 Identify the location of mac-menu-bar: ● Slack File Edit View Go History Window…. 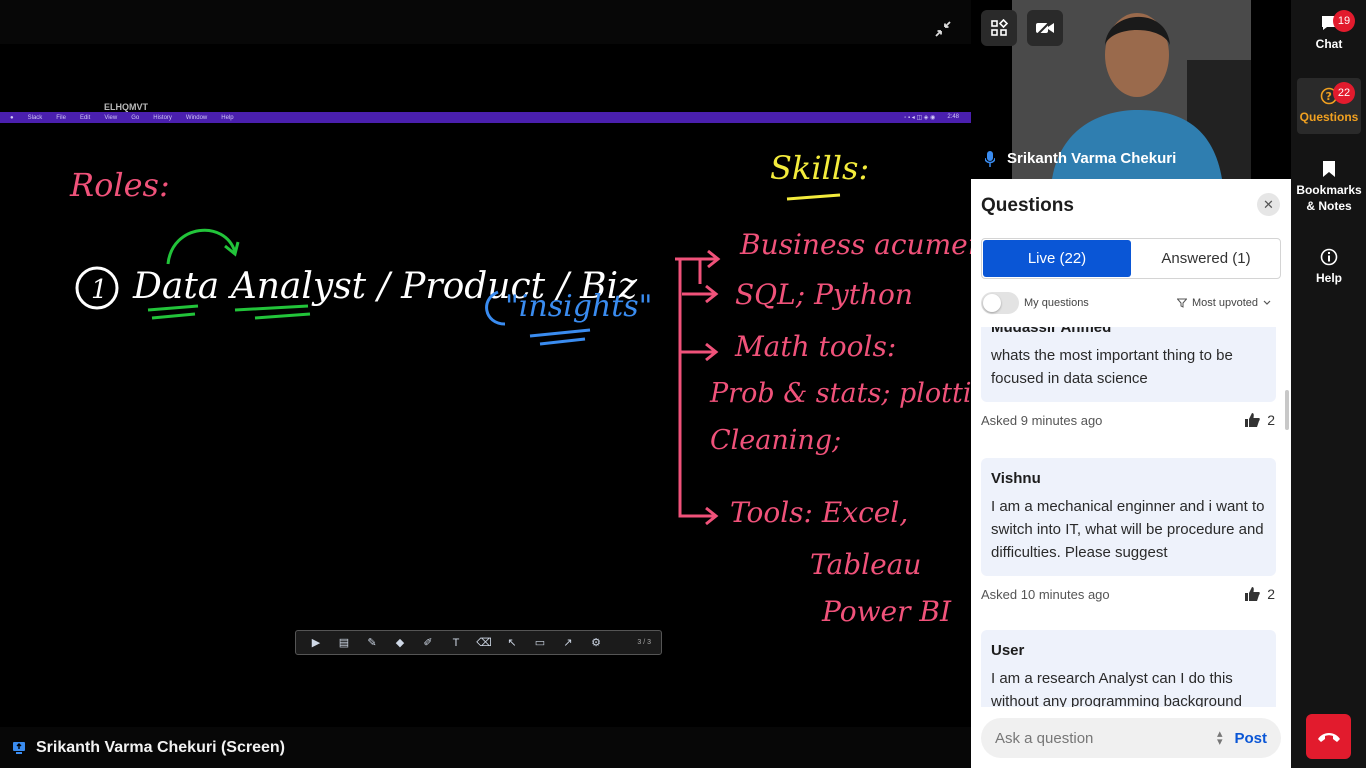
(485, 117).